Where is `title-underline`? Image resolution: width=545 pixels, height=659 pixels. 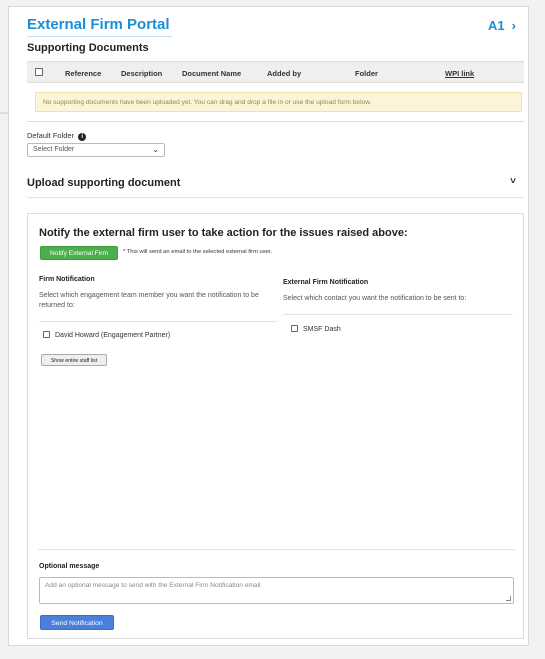 title-underline is located at coordinates (99, 36).